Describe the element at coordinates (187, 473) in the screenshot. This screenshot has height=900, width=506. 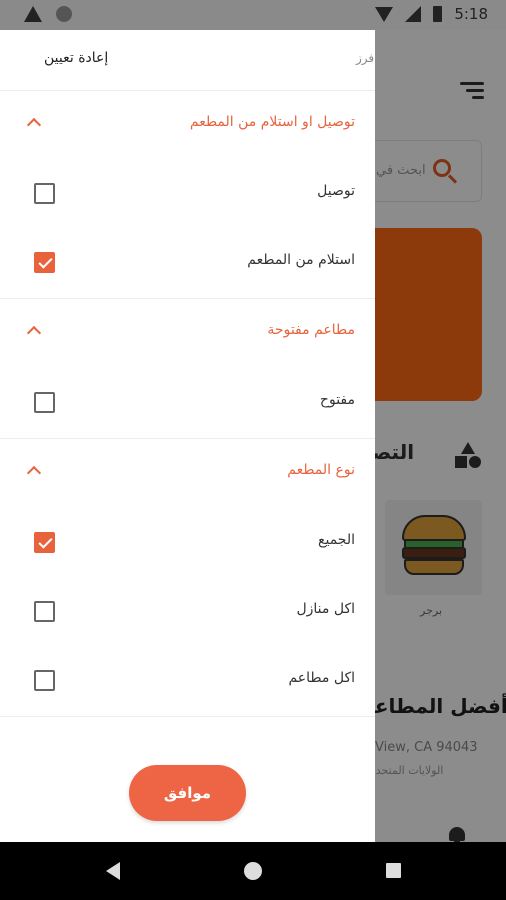
I see `section-header-type: نوع المطعم` at that location.